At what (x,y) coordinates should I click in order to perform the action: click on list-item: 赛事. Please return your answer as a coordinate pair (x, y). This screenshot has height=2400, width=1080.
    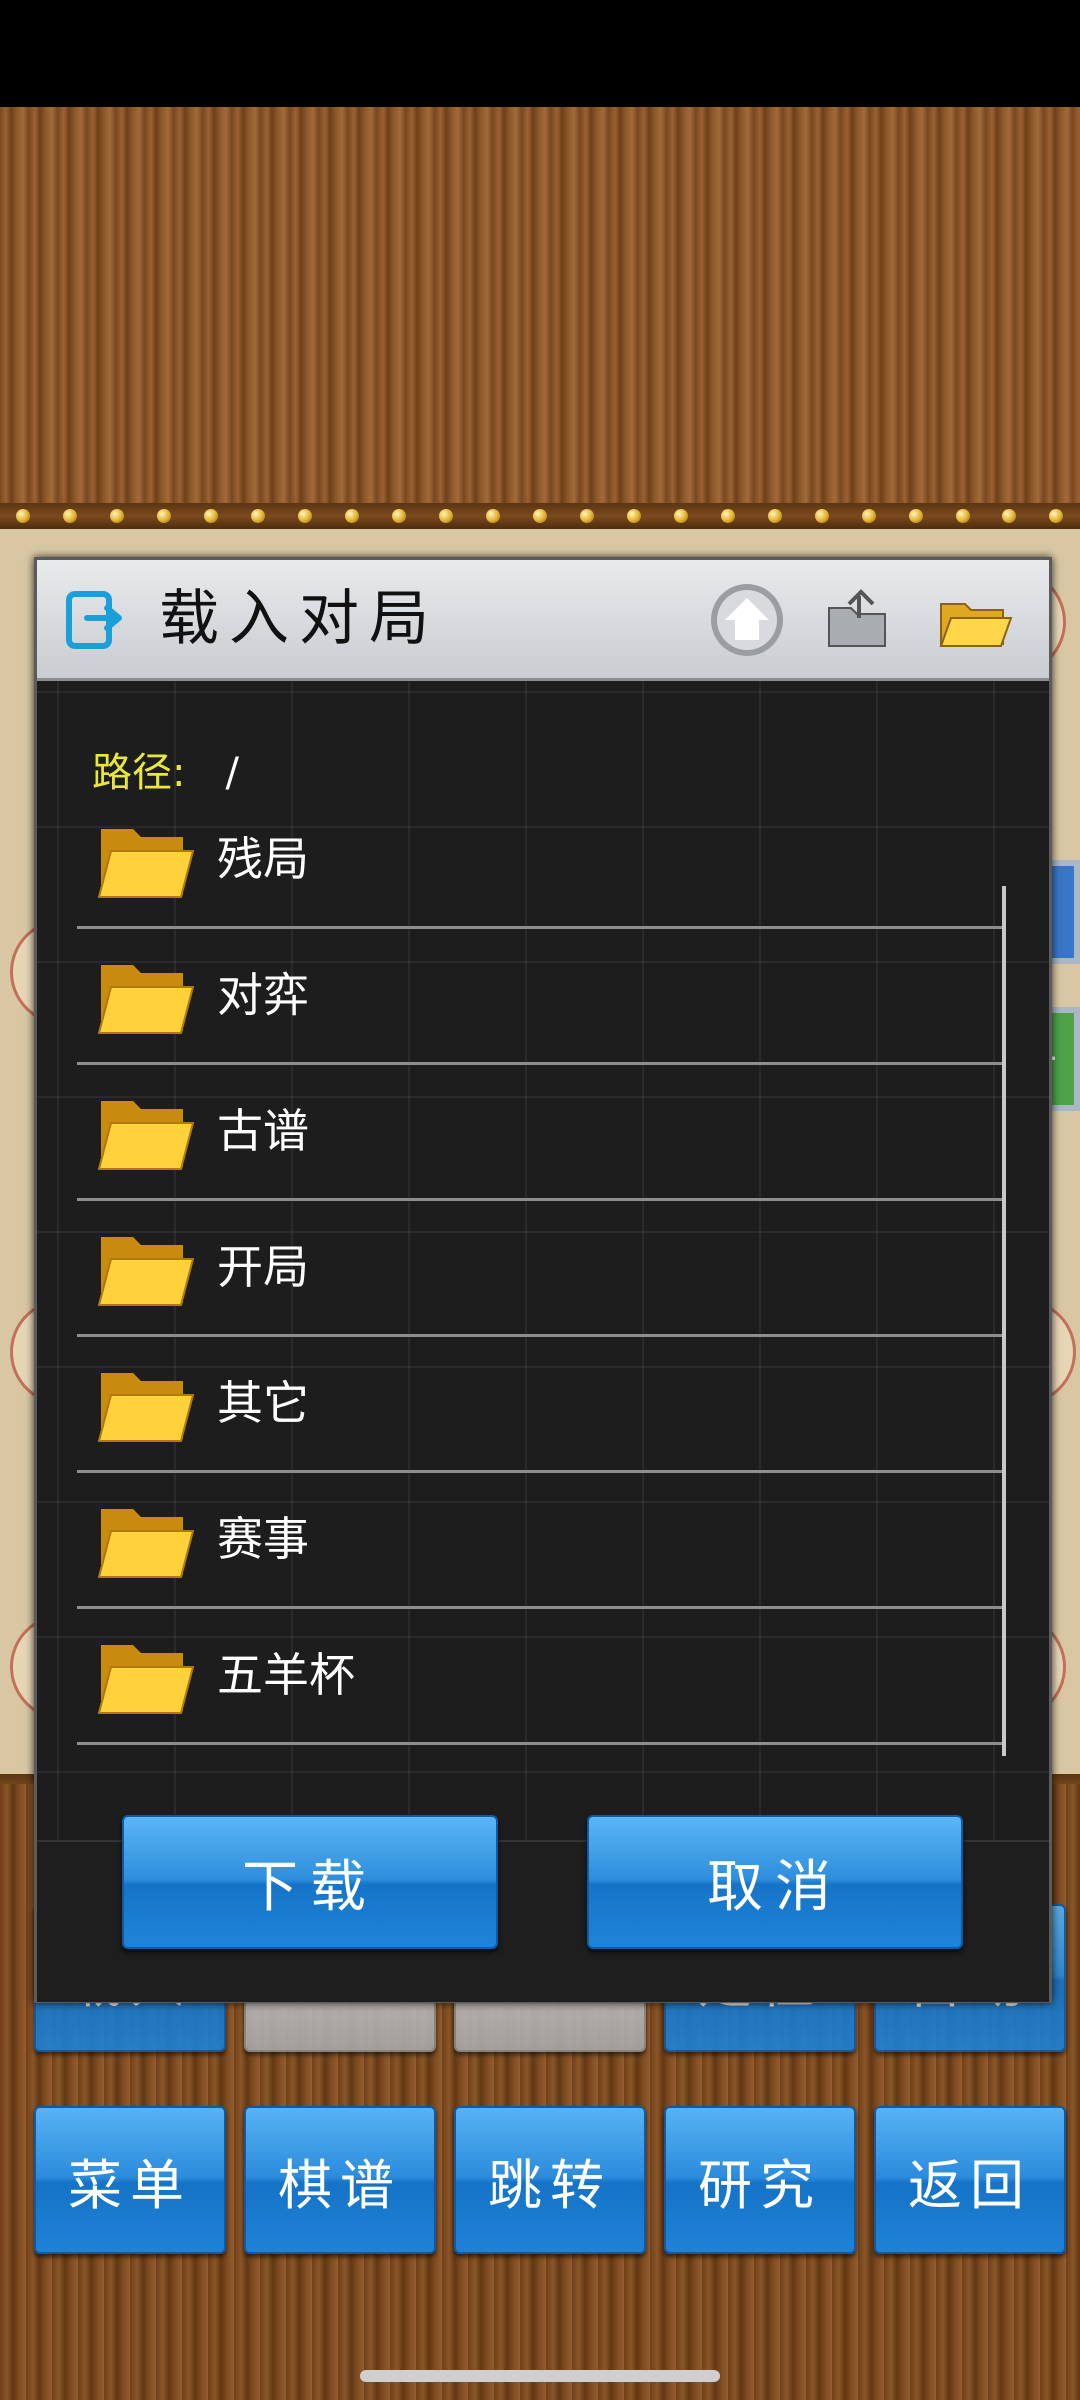
    Looking at the image, I should click on (540, 1541).